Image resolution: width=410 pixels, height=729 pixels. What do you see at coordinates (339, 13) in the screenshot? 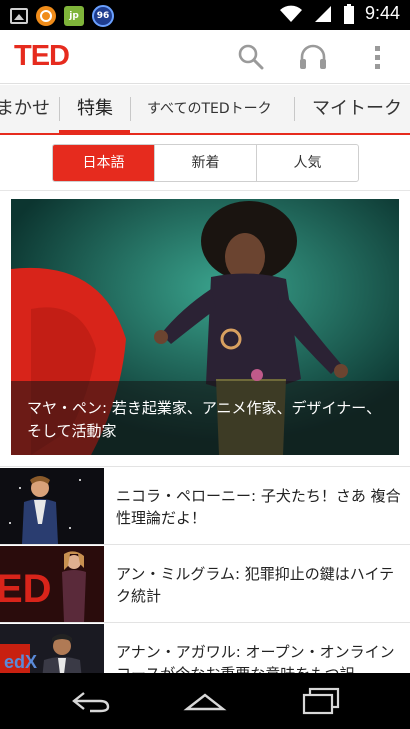
I see `system-icons: 9:44` at bounding box center [339, 13].